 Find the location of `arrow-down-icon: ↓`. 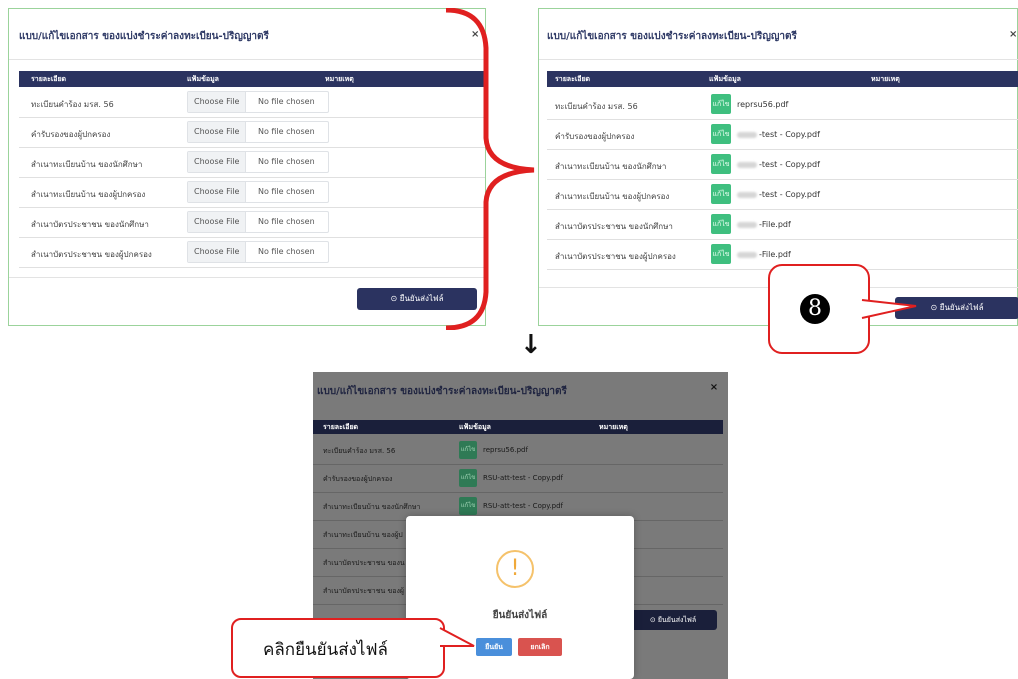

arrow-down-icon: ↓ is located at coordinates (531, 345).